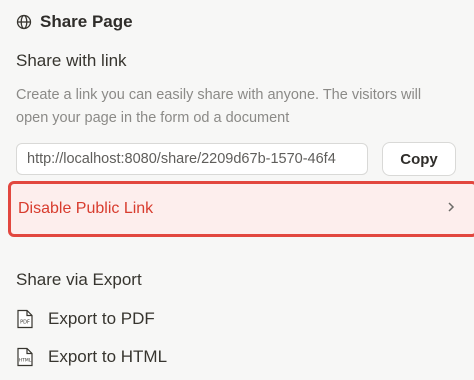 The height and width of the screenshot is (380, 474). What do you see at coordinates (86, 208) in the screenshot?
I see `disable-public-link-label: Disable Public Link` at bounding box center [86, 208].